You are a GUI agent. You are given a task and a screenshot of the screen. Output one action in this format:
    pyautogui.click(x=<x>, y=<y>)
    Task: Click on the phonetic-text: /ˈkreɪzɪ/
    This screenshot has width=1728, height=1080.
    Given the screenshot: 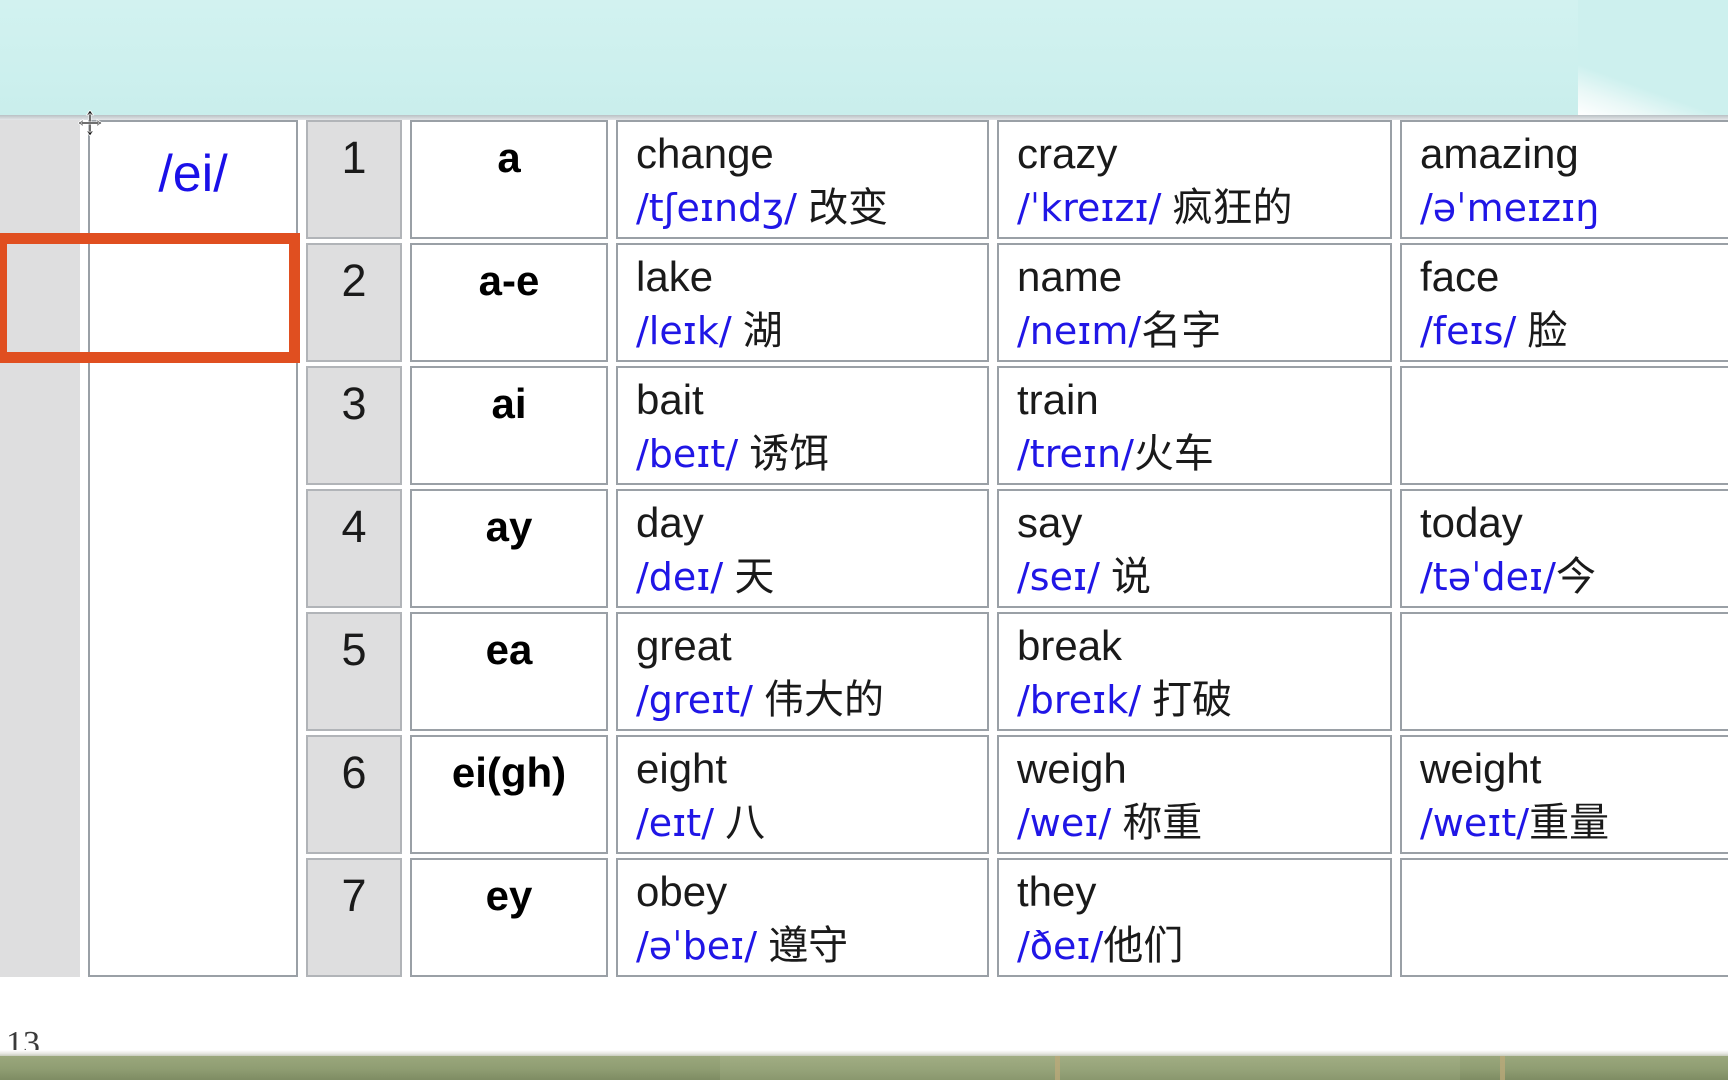 What is the action you would take?
    pyautogui.click(x=1089, y=208)
    